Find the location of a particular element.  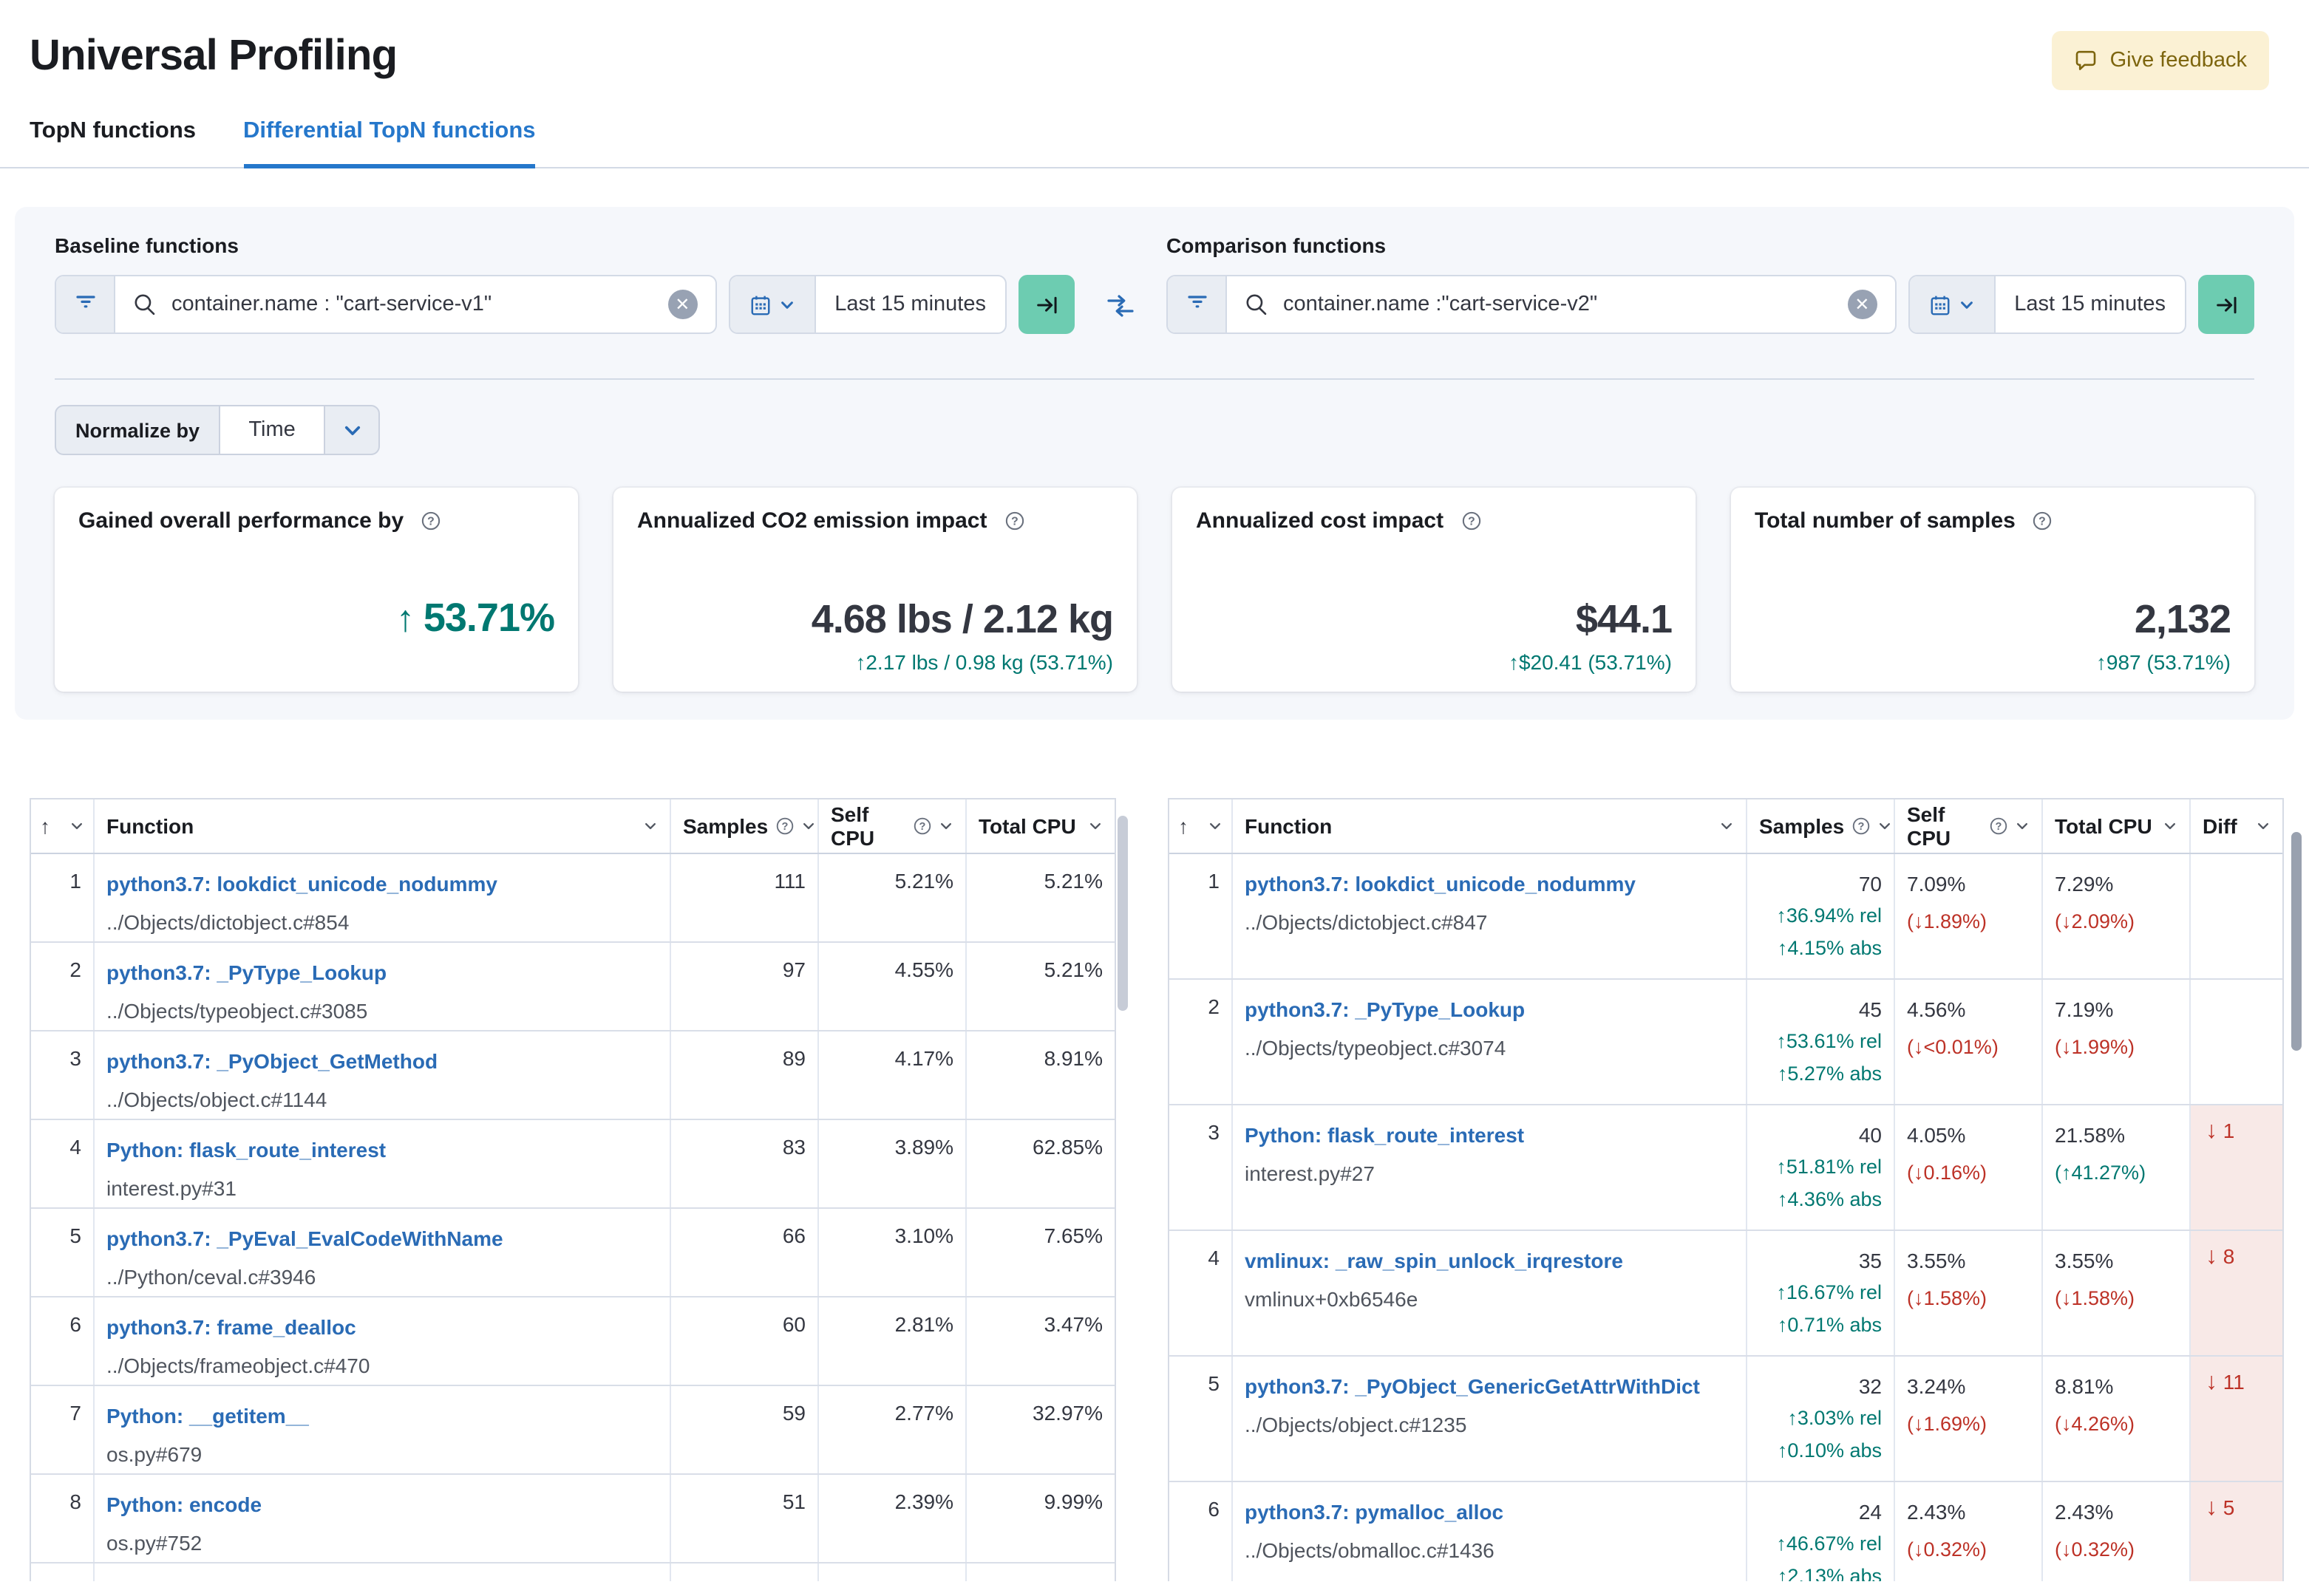

baseline-query-input: container.name : "cart-service-v1" is located at coordinates (412, 304).